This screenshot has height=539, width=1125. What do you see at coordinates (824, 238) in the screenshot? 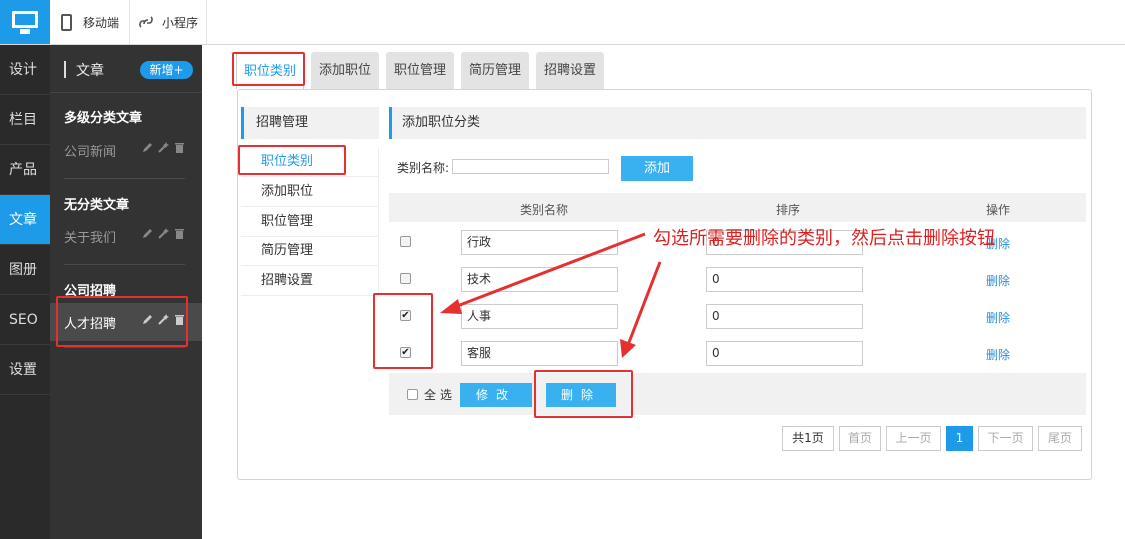
I see `annotation-text: 勾选所需要删除的类别，然后点击删除按钮` at bounding box center [824, 238].